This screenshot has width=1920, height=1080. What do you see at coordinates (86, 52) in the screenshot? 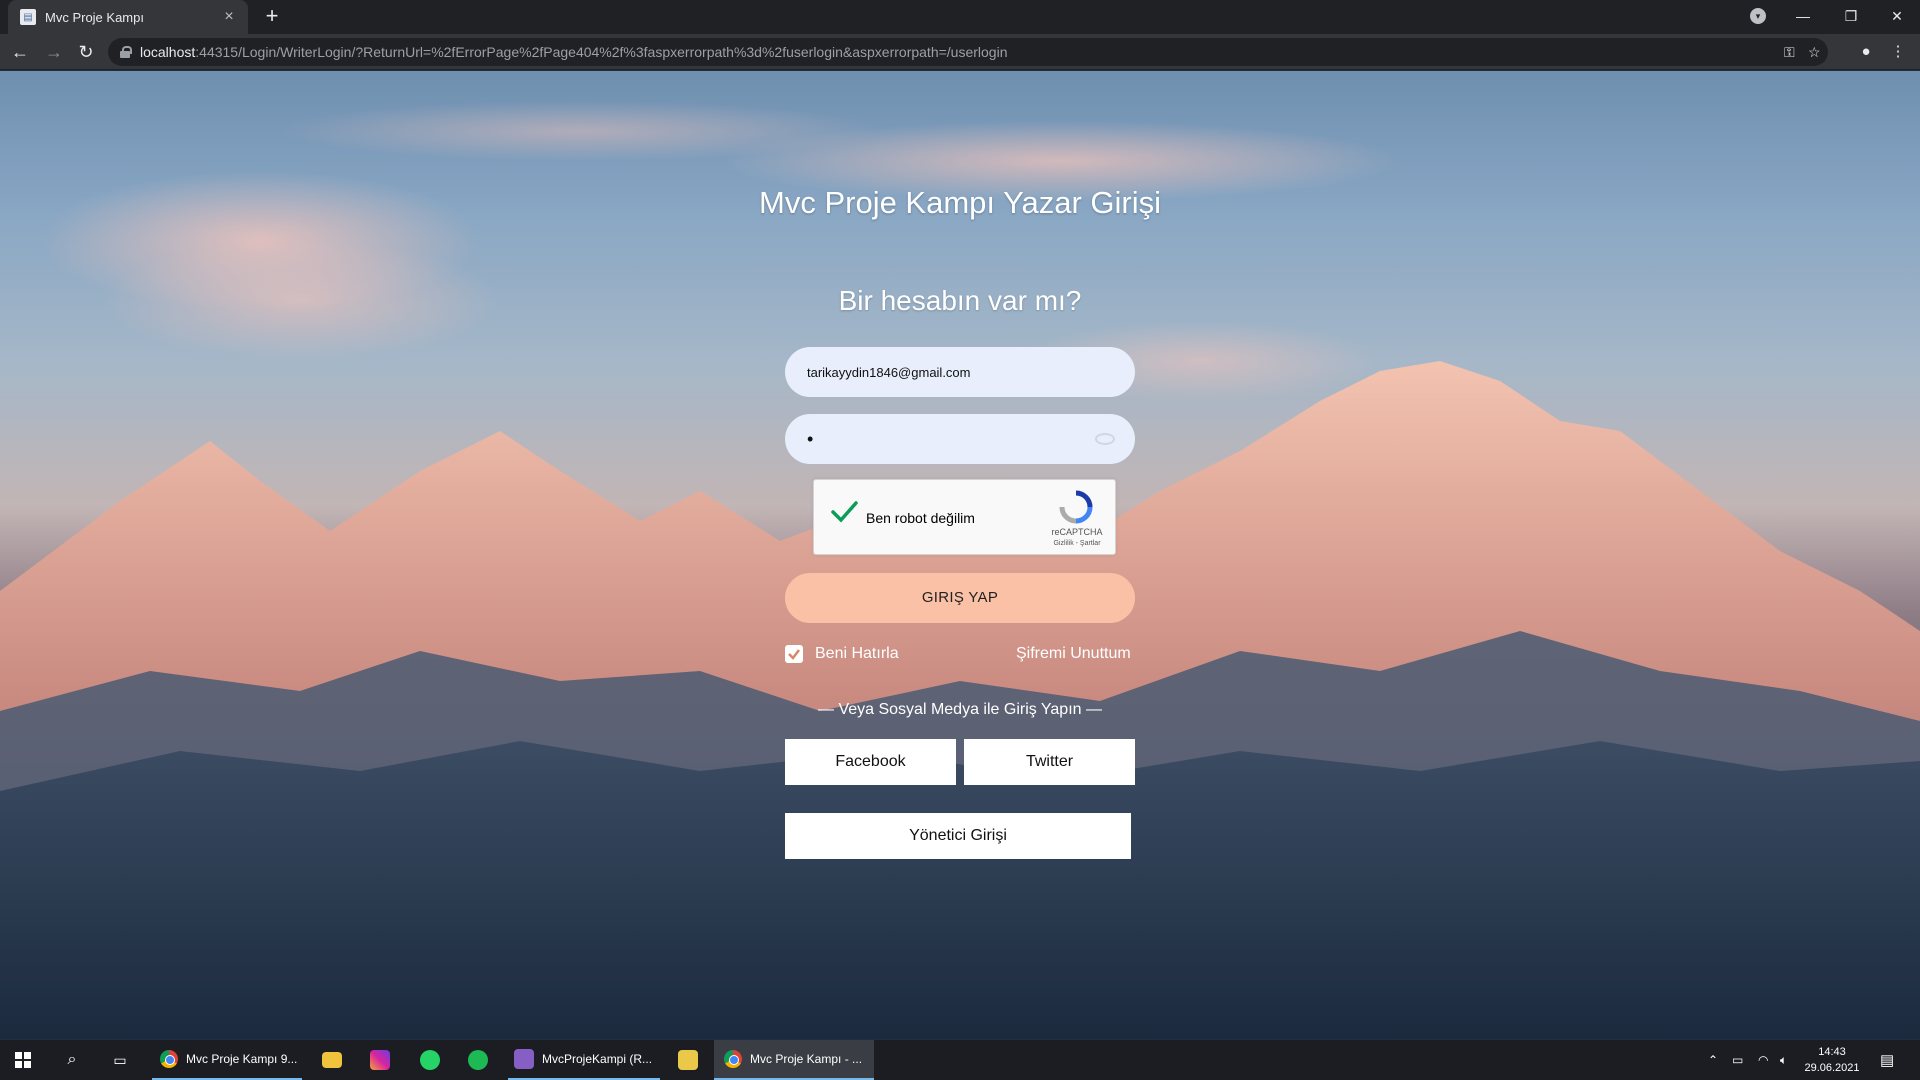
I see `reload-icon: ↻` at bounding box center [86, 52].